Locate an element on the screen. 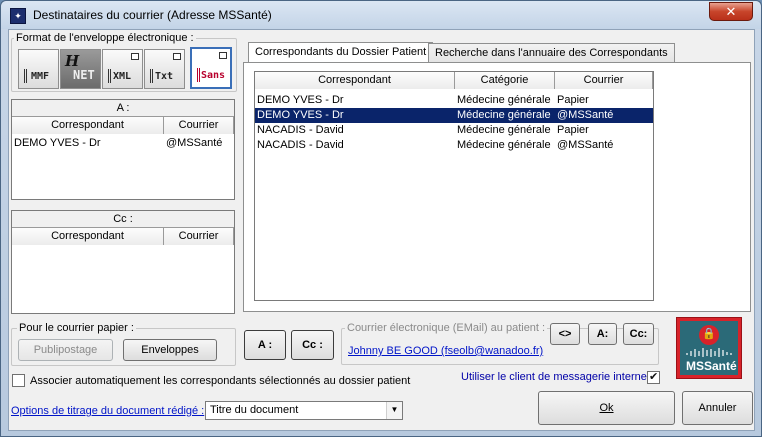 The image size is (762, 437). mssante-logo-inner: 🔒 MSSanté is located at coordinates (709, 348).